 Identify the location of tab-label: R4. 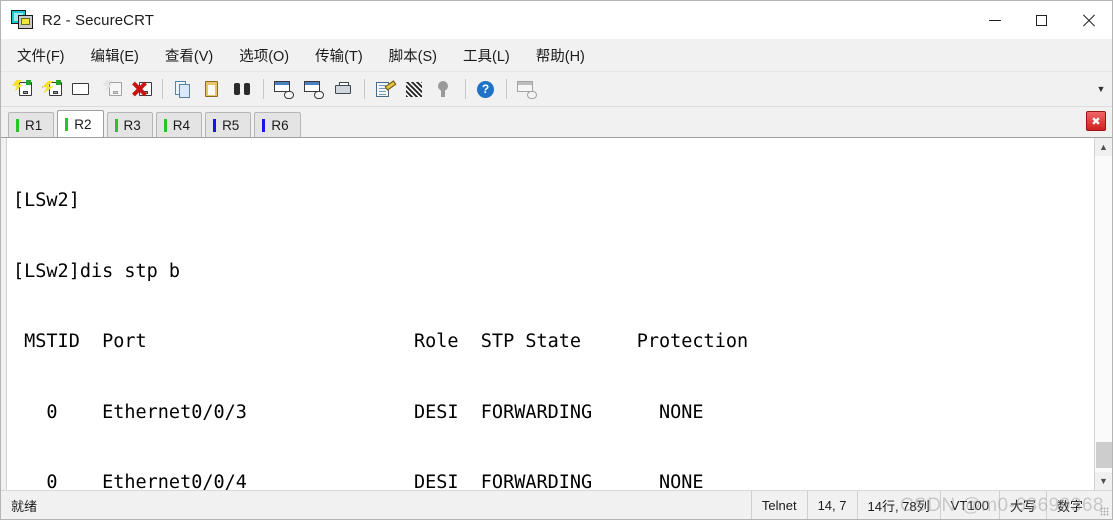
(181, 125).